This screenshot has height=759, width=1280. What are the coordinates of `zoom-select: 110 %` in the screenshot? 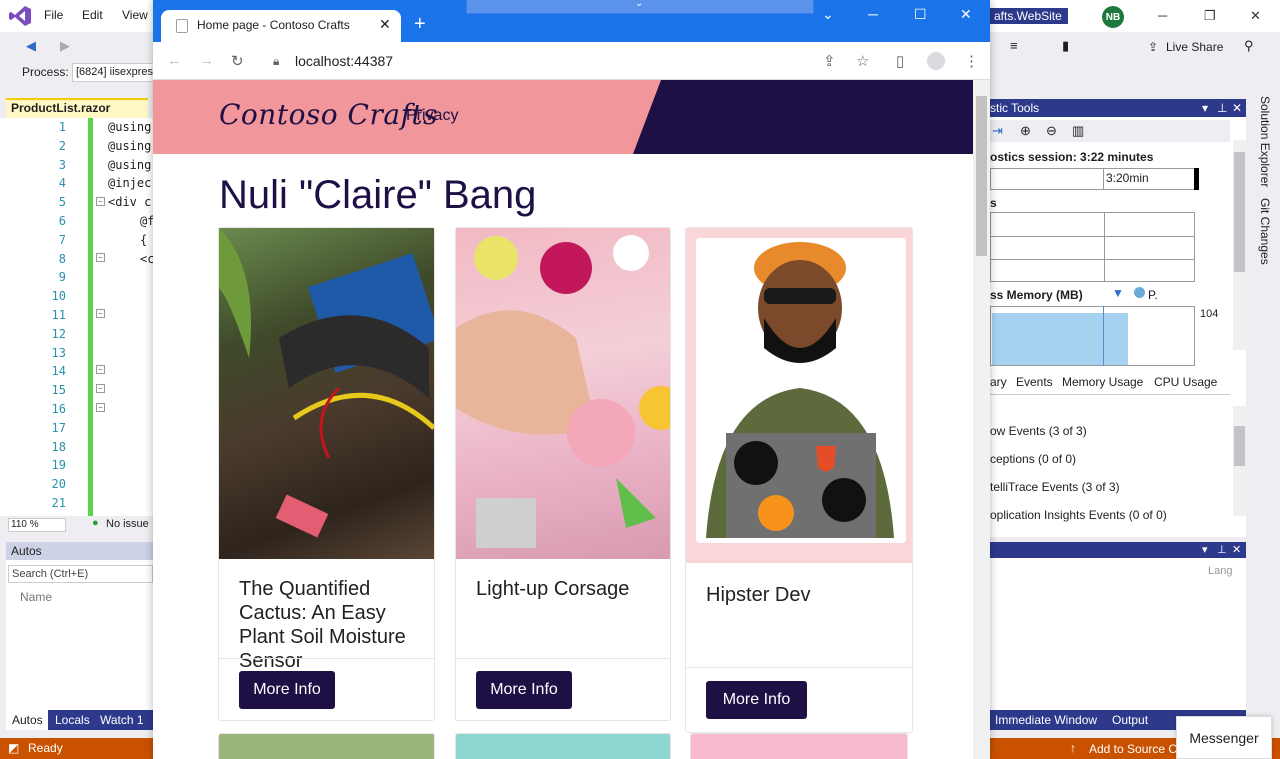 It's located at (37, 525).